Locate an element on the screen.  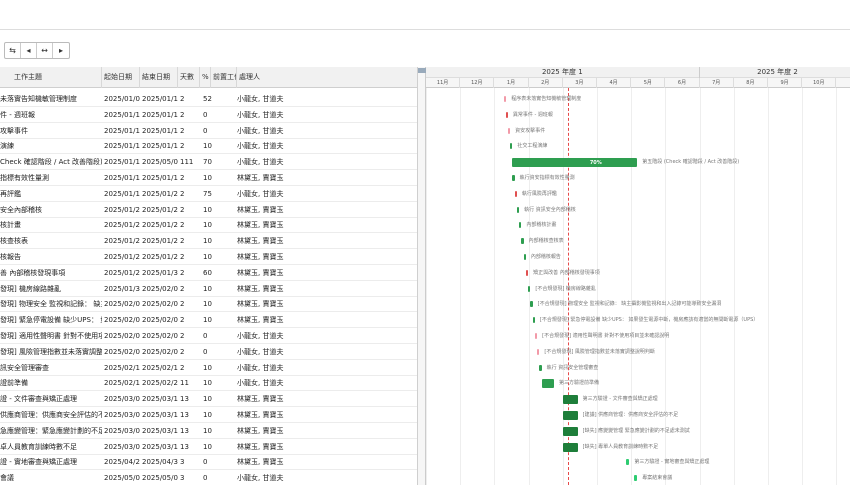
cell-end-date: 2025/01/10 is located at coordinates (160, 99).